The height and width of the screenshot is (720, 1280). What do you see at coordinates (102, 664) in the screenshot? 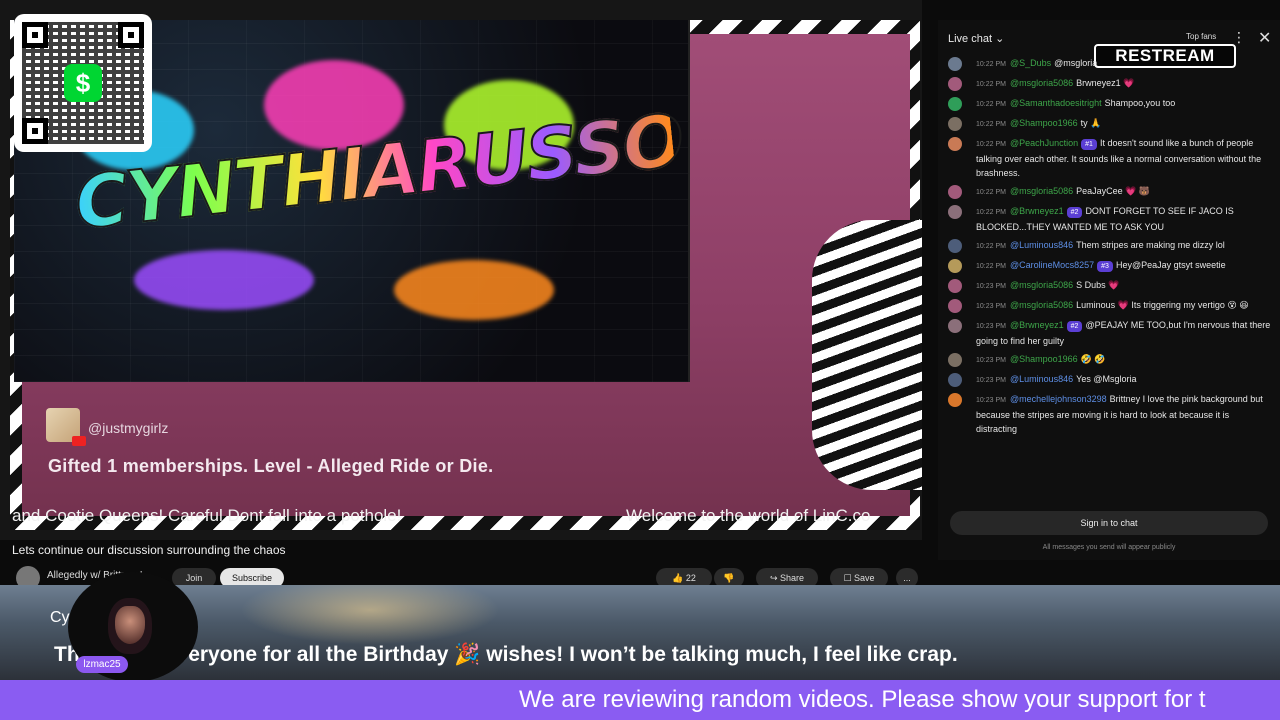
I see `host-name-tag: lzmac25` at bounding box center [102, 664].